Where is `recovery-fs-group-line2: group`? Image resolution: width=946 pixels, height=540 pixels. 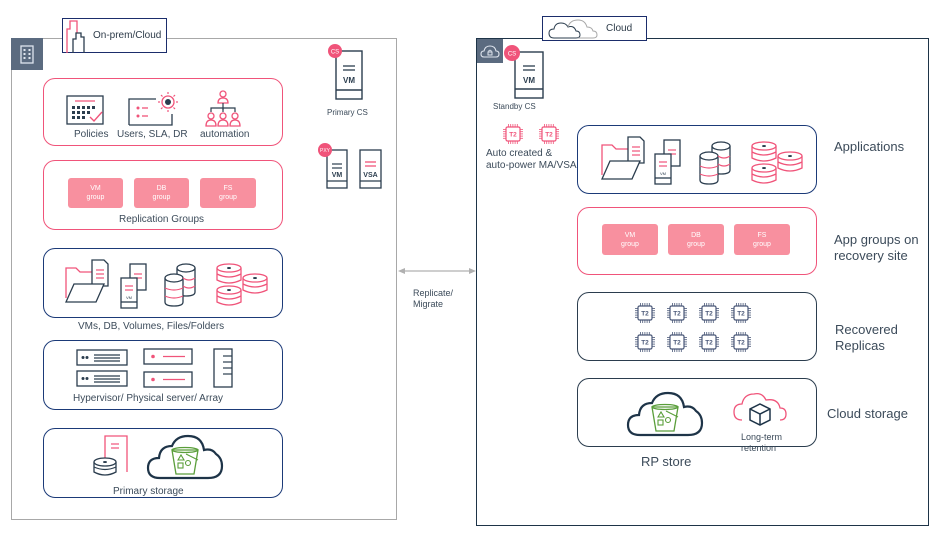 recovery-fs-group-line2: group is located at coordinates (762, 244).